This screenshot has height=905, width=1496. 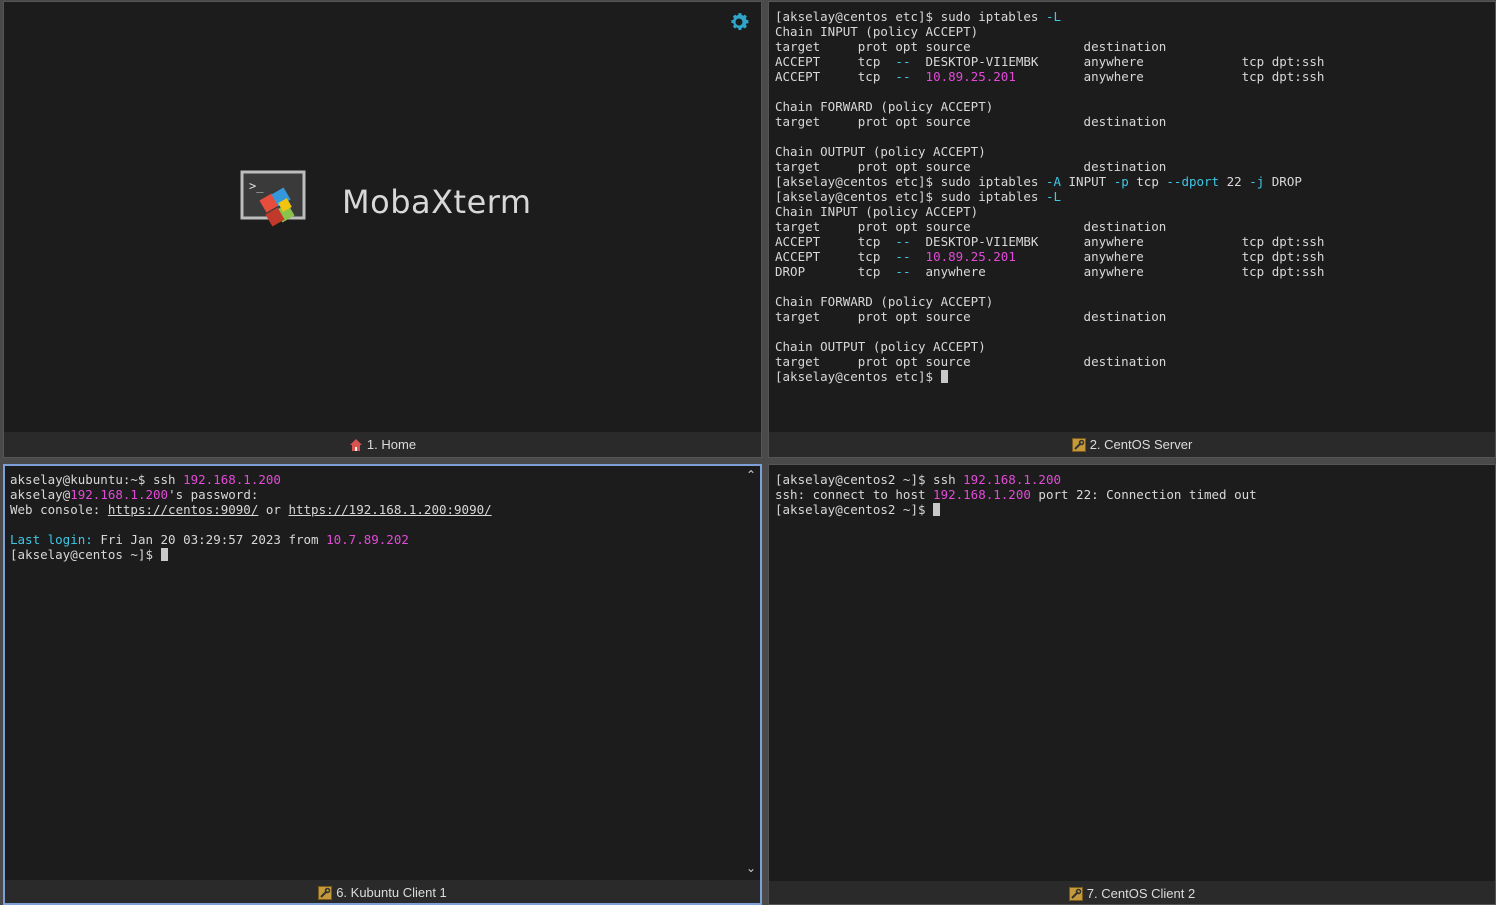 What do you see at coordinates (273, 509) in the screenshot?
I see `terminal-text: or` at bounding box center [273, 509].